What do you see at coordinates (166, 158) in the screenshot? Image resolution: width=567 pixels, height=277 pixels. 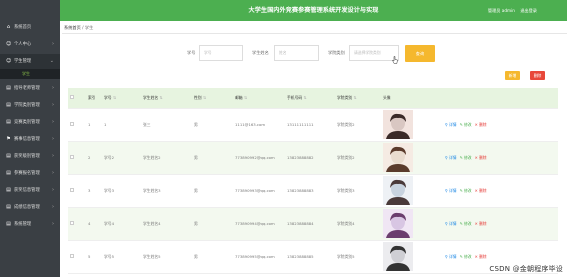 I see `cell-student-name: 学生姓名2` at bounding box center [166, 158].